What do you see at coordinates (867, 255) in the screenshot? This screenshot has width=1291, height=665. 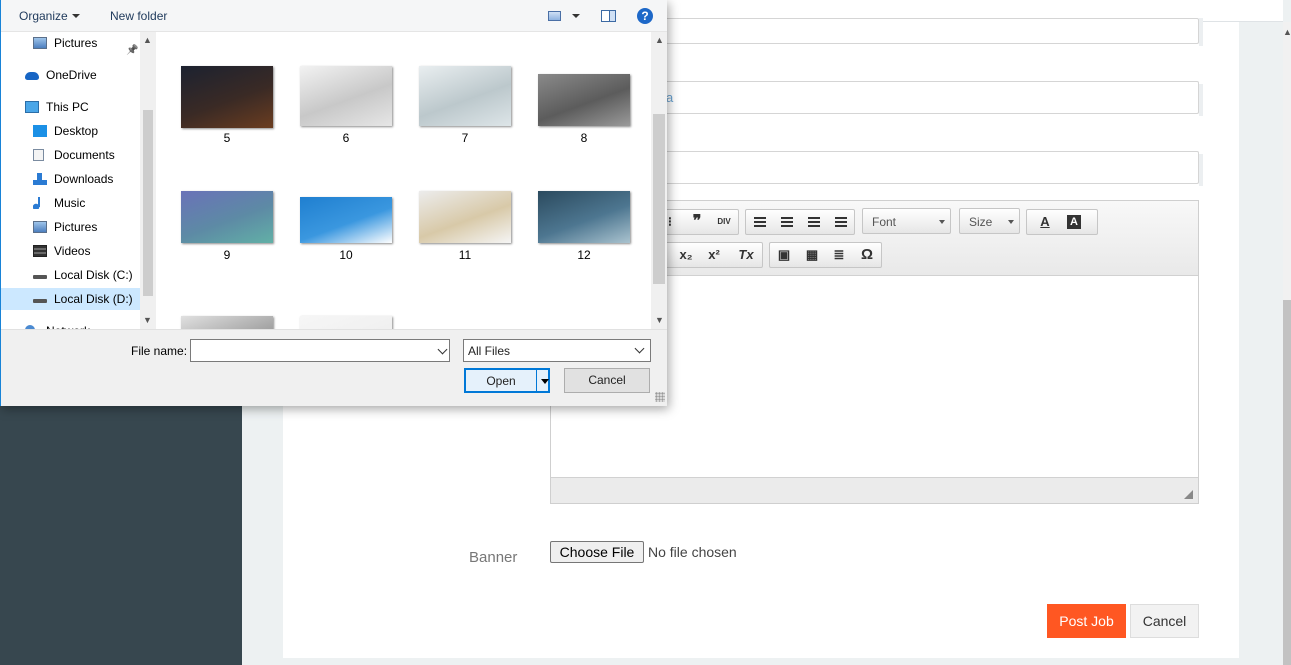 I see `special-char-icon: Ω` at bounding box center [867, 255].